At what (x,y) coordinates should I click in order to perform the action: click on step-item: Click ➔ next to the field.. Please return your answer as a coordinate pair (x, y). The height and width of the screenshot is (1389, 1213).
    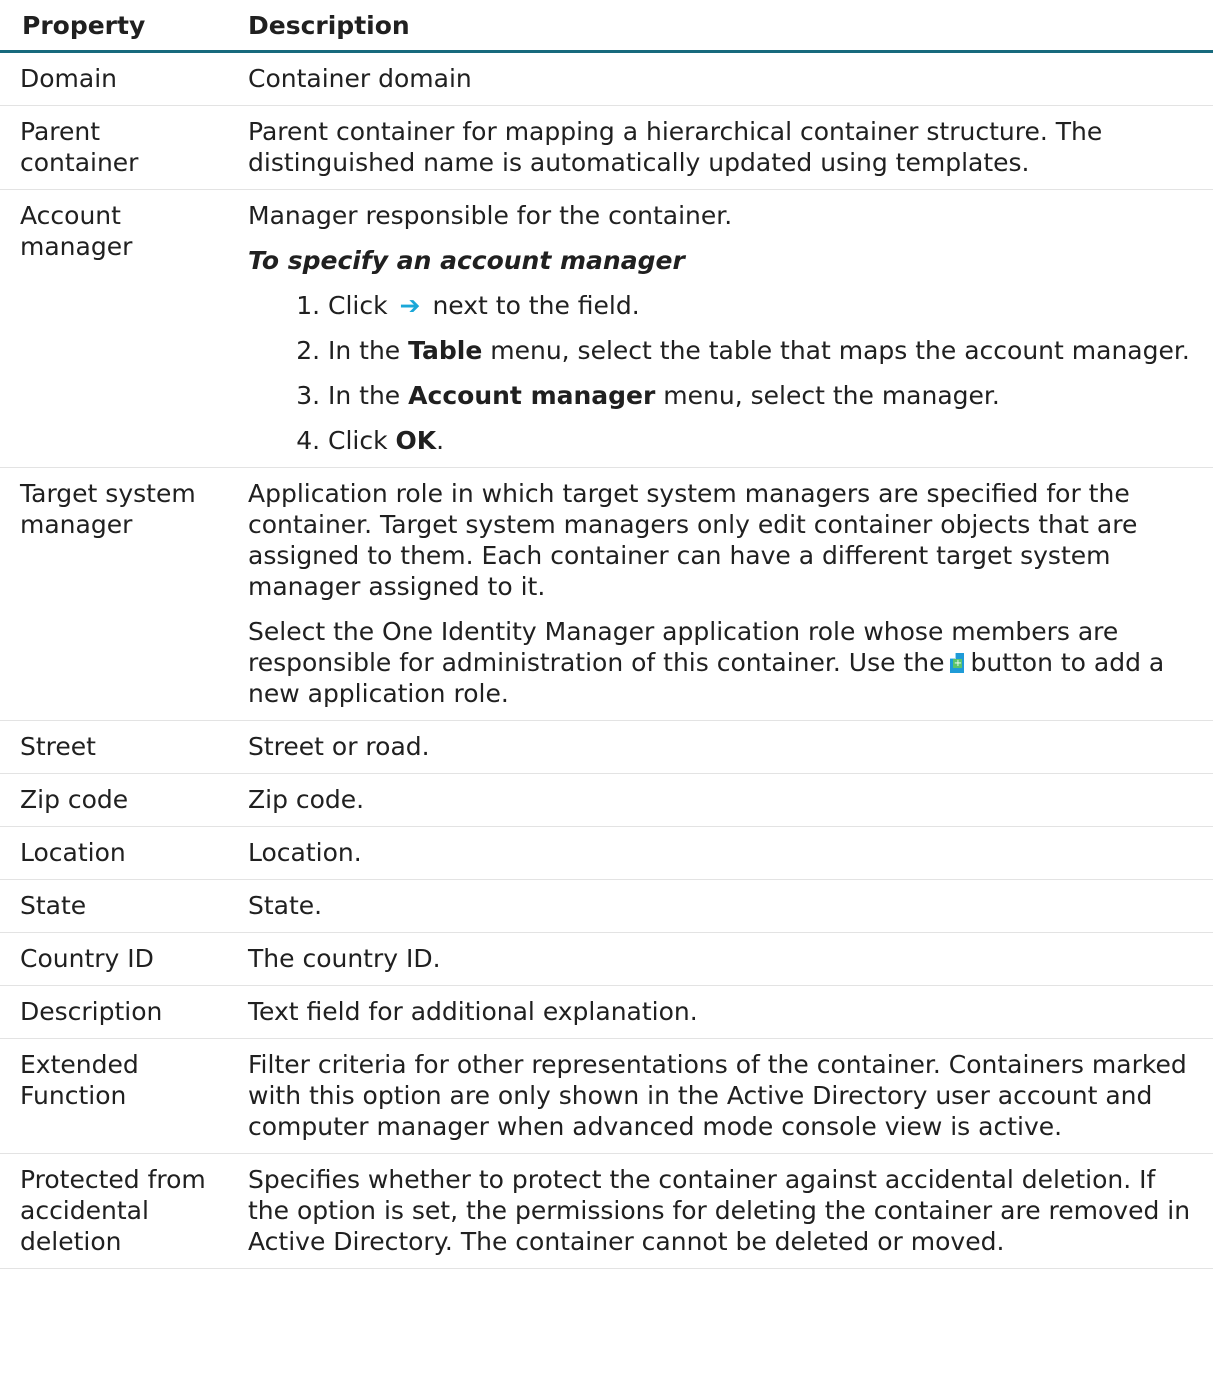
    Looking at the image, I should click on (765, 305).